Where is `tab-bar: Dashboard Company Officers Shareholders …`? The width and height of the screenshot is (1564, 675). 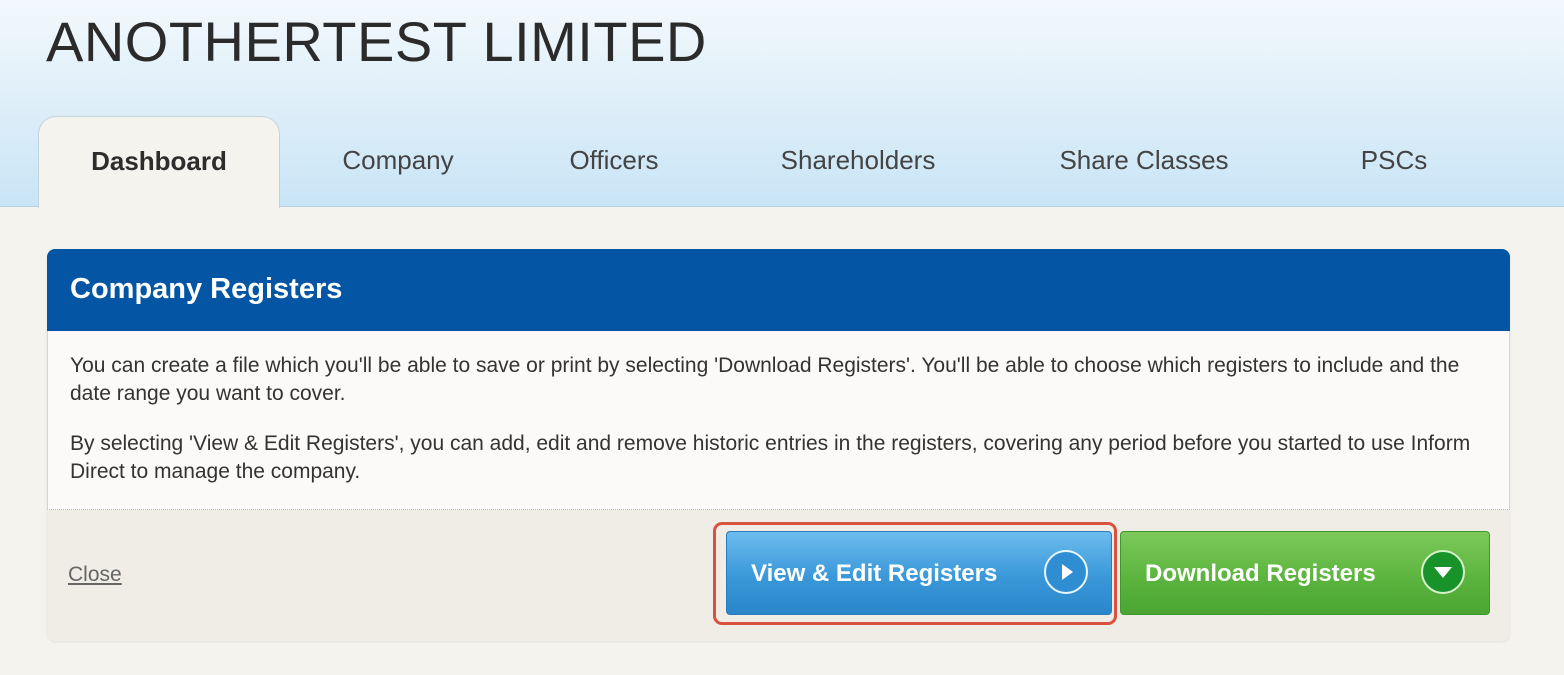
tab-bar: Dashboard Company Officers Shareholders … is located at coordinates (778, 162).